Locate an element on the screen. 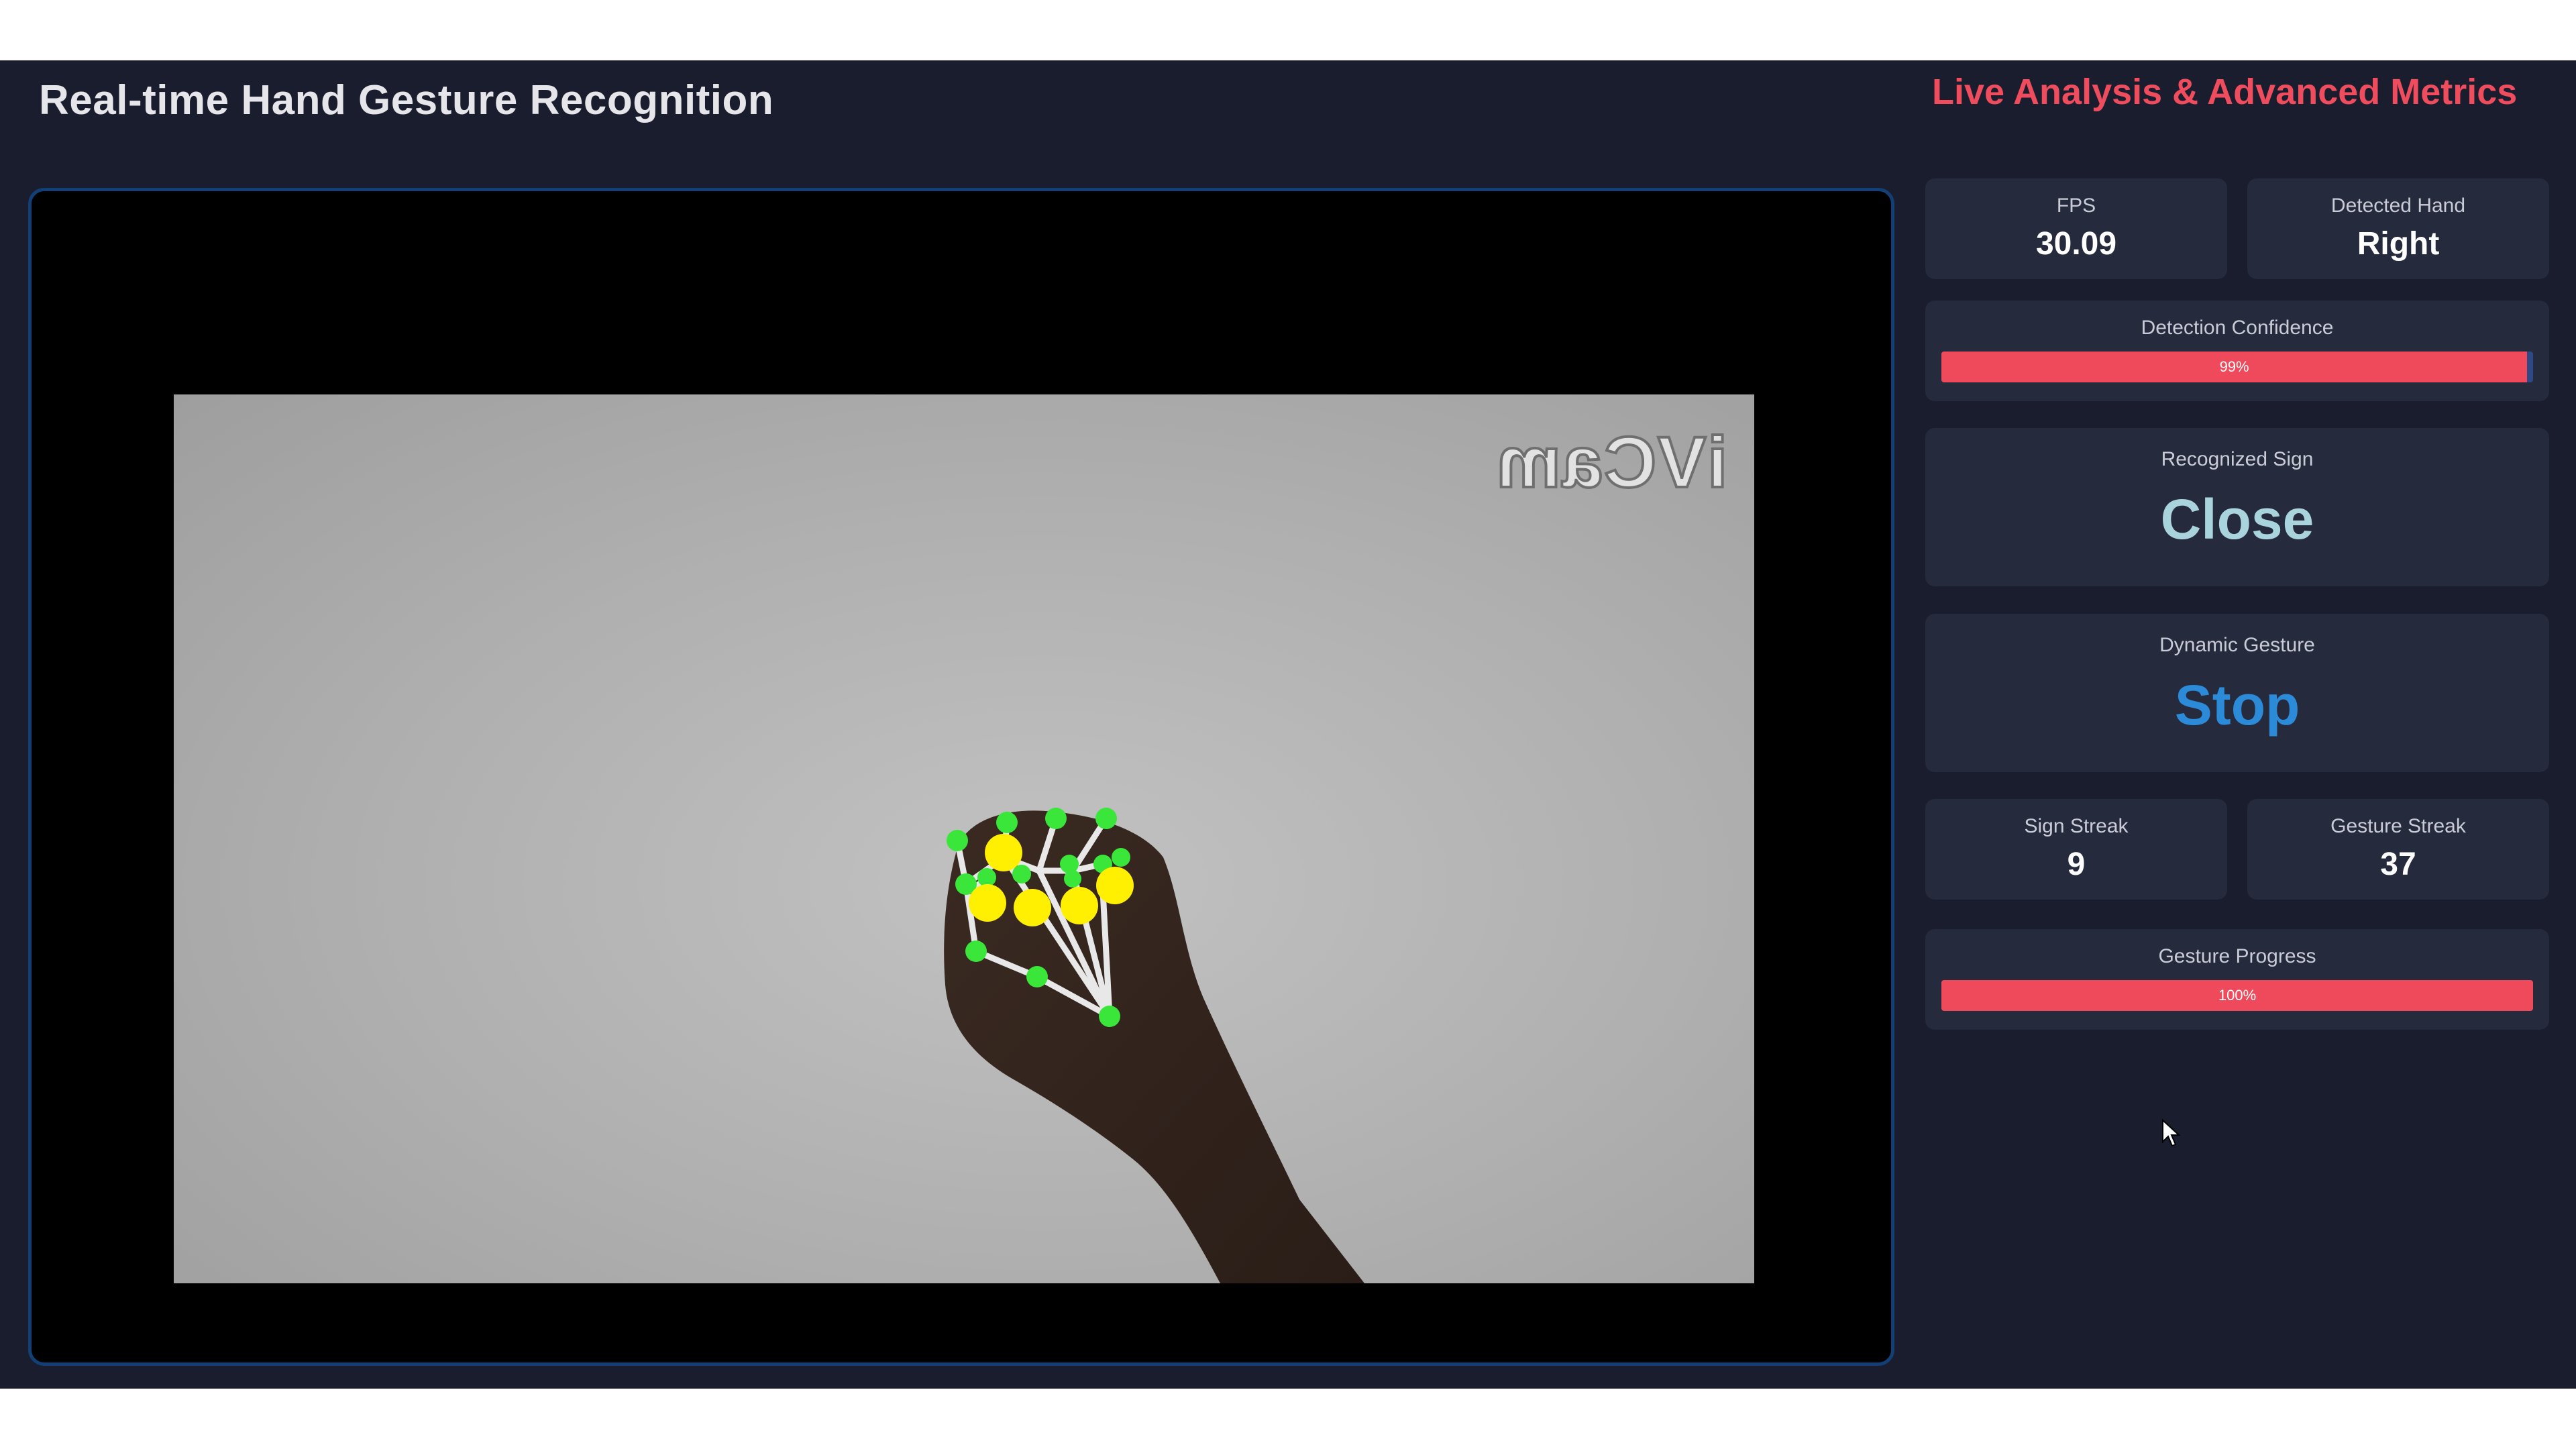  gesture-progress-bar: 100% is located at coordinates (2237, 995).